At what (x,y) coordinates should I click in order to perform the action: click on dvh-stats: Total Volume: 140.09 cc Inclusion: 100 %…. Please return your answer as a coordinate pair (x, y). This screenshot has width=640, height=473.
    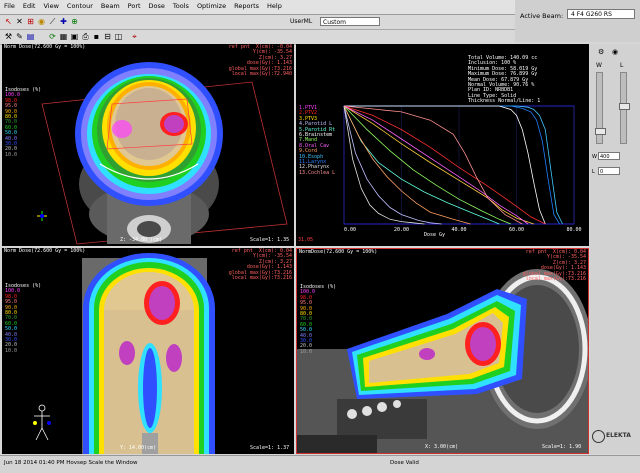
    Looking at the image, I should click on (504, 80).